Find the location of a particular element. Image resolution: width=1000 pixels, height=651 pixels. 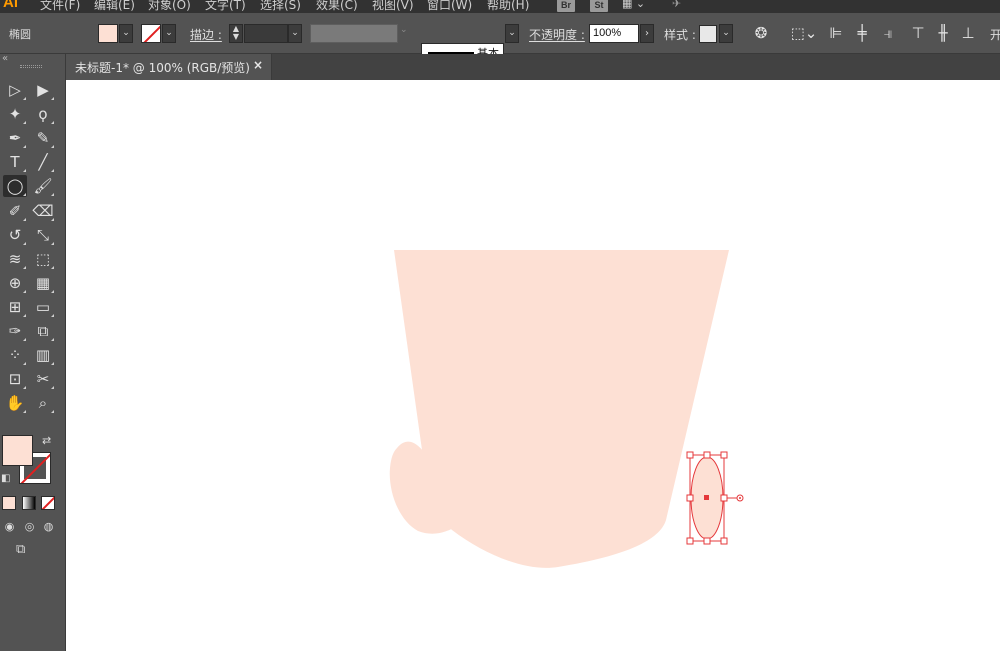

close-tab-icon: × is located at coordinates (258, 65).